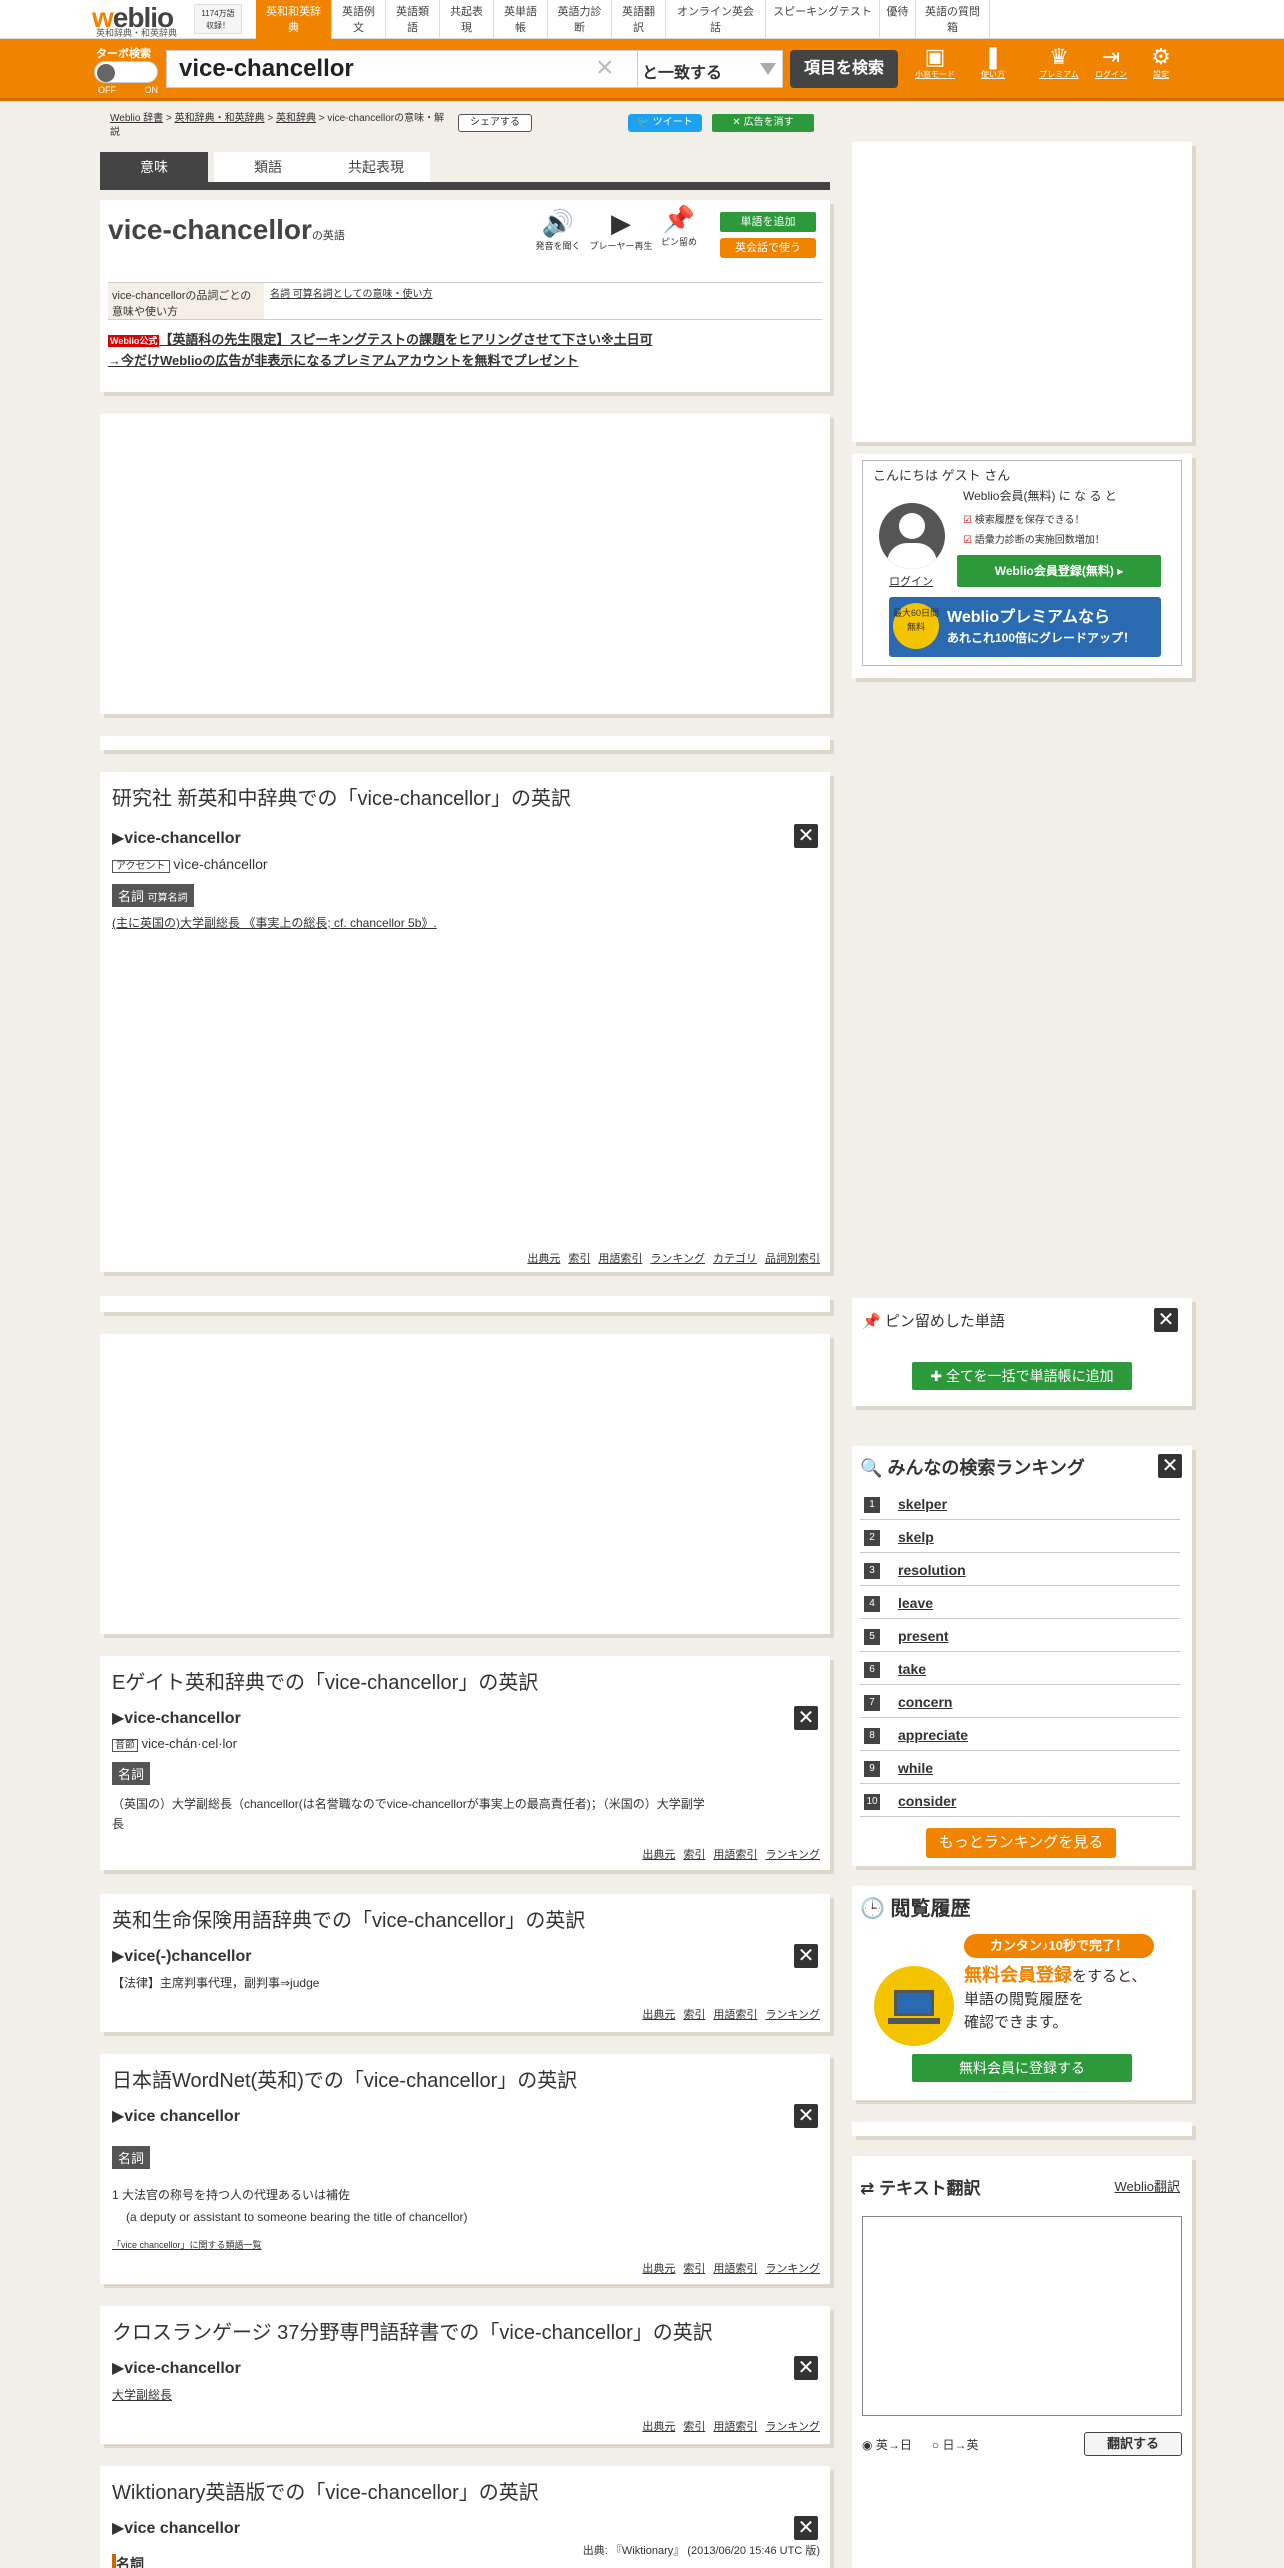  What do you see at coordinates (923, 1636) in the screenshot?
I see `ranking-word: present` at bounding box center [923, 1636].